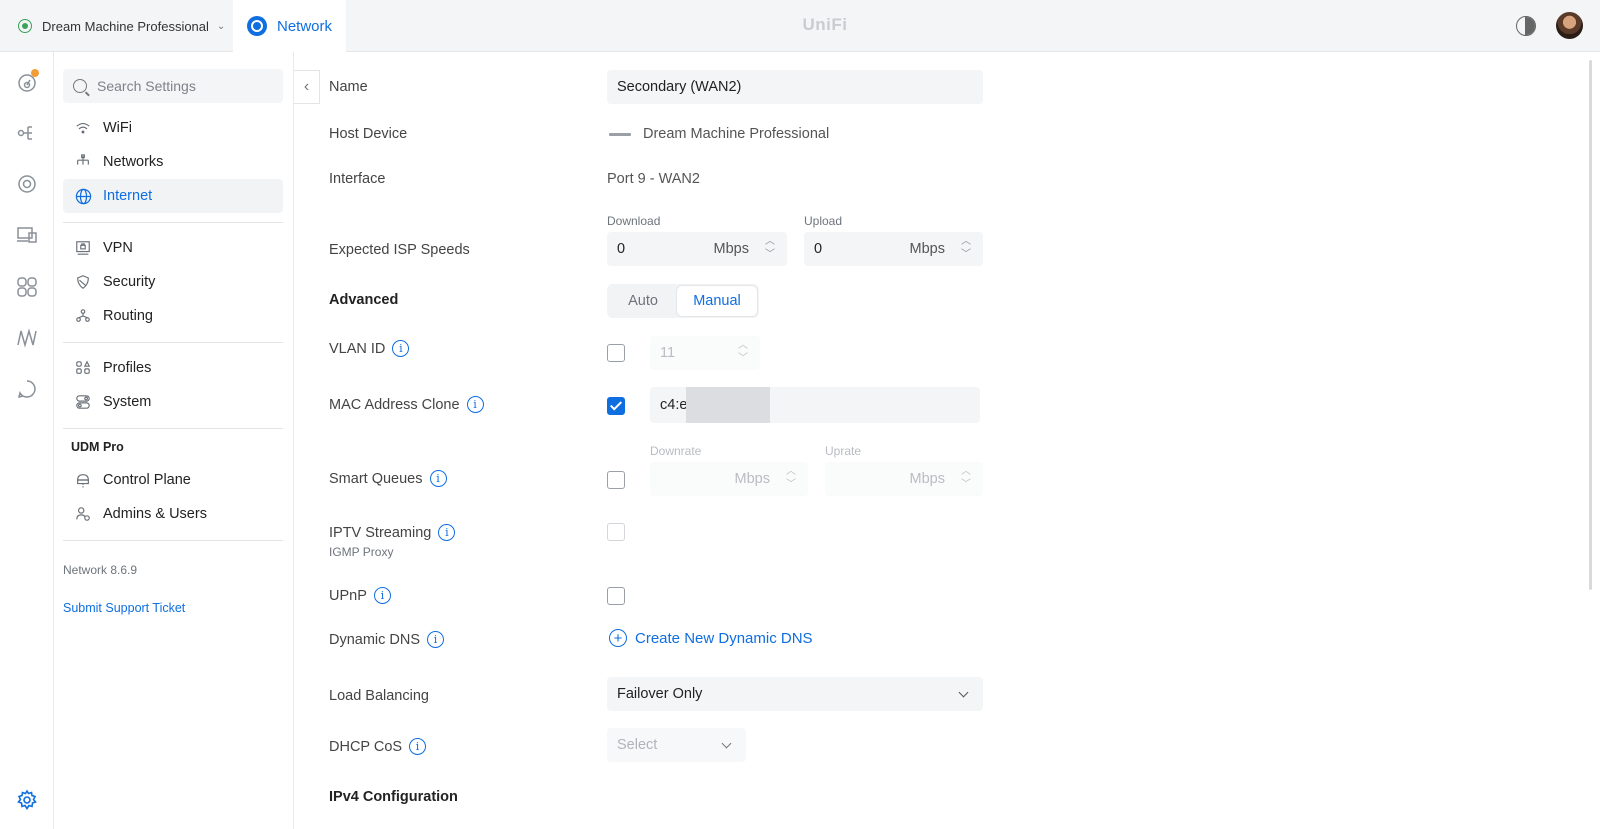  I want to click on avatar, so click(1569, 25).